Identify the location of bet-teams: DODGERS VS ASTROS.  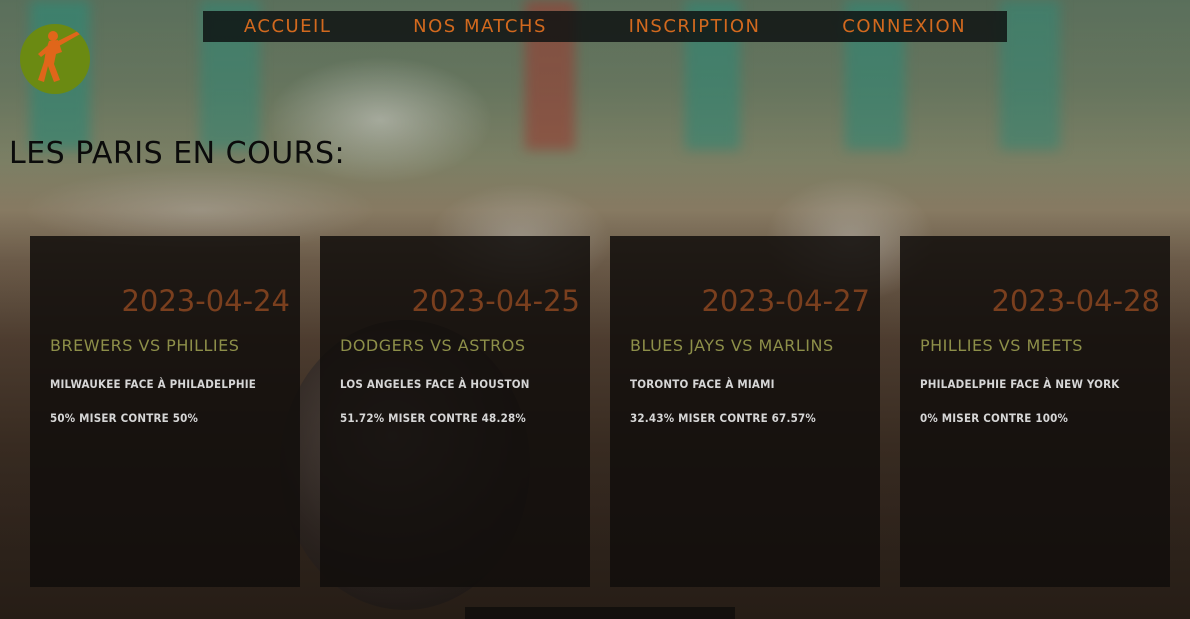
(433, 345).